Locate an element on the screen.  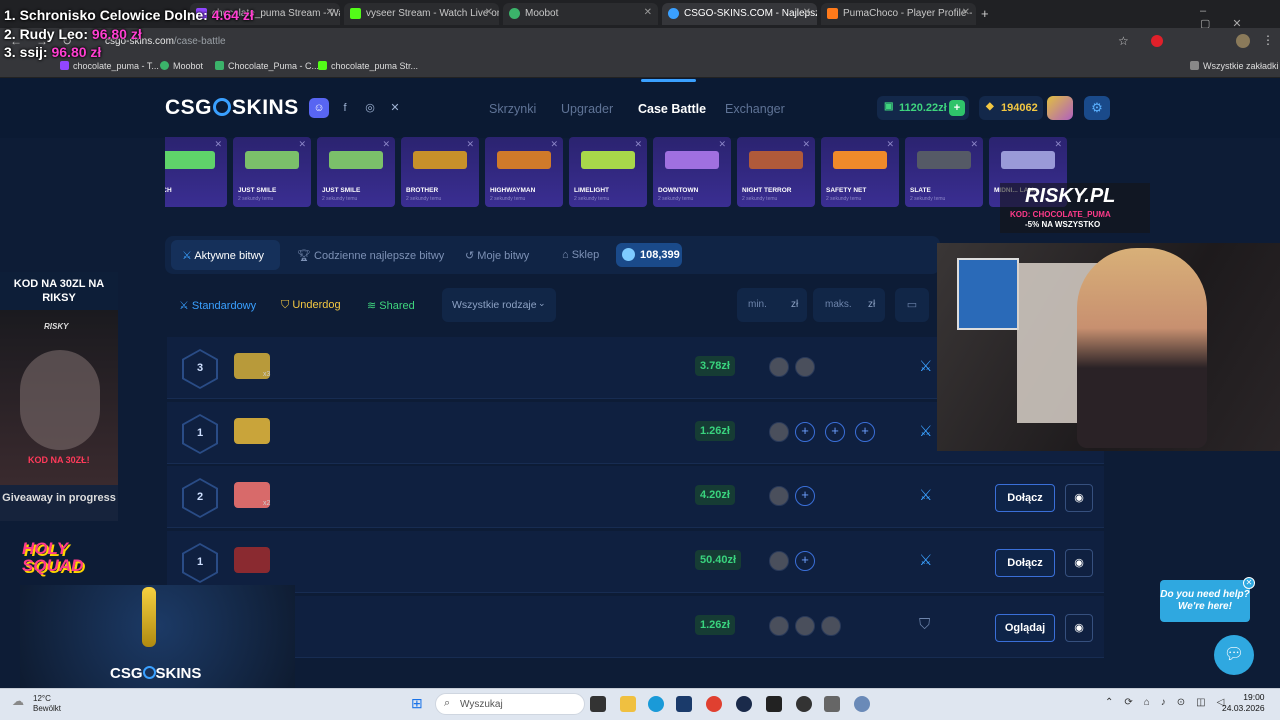
nav-link-upgrader: Upgrader is located at coordinates (587, 109).